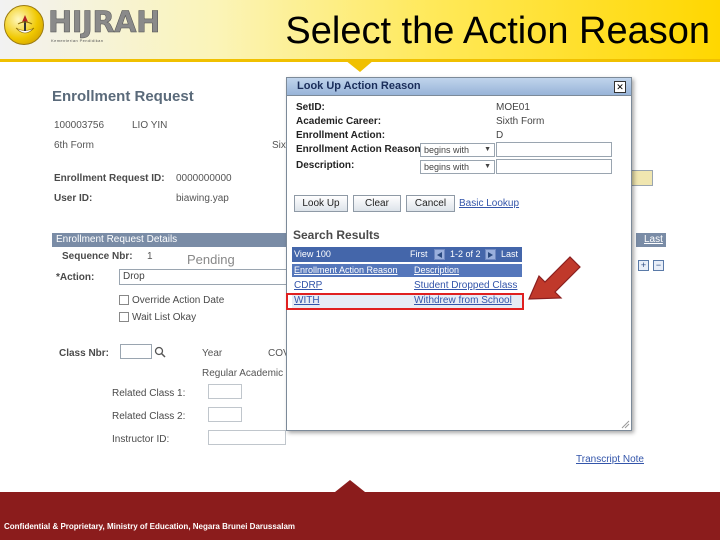  What do you see at coordinates (24, 25) in the screenshot?
I see `crest-icon` at bounding box center [24, 25].